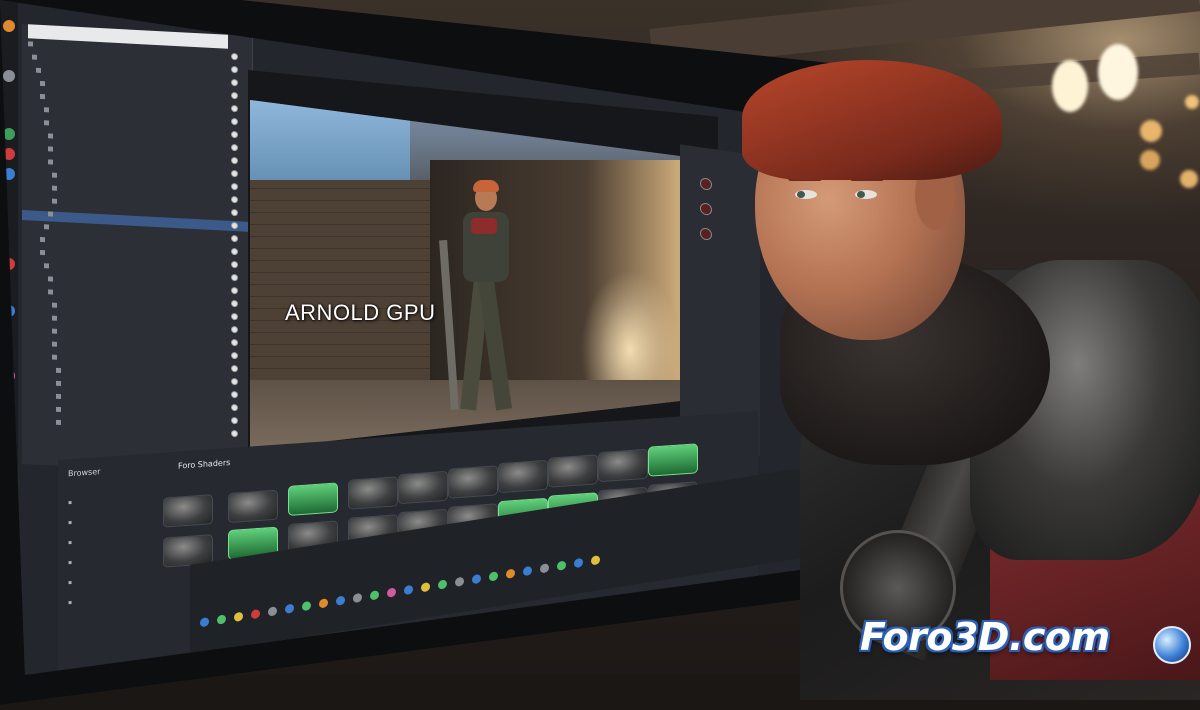  Describe the element at coordinates (137, 240) in the screenshot. I see `outliner-tree` at that location.